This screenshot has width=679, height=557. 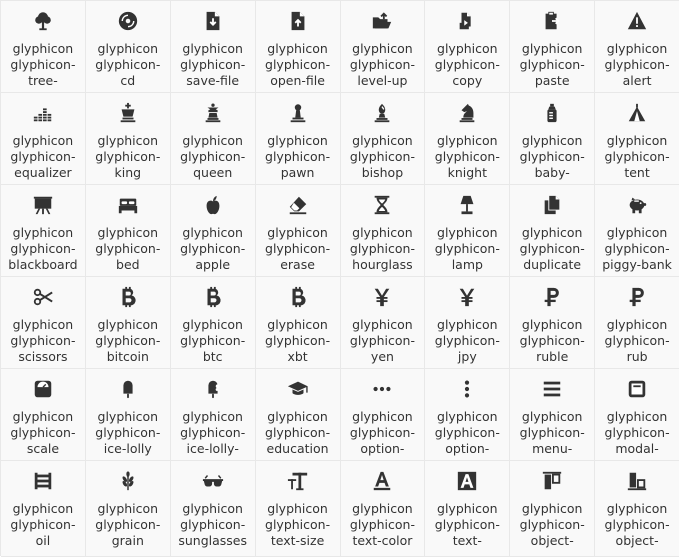 I want to click on icon-cell: glyphicon glyphicon-btc, so click(x=213, y=323).